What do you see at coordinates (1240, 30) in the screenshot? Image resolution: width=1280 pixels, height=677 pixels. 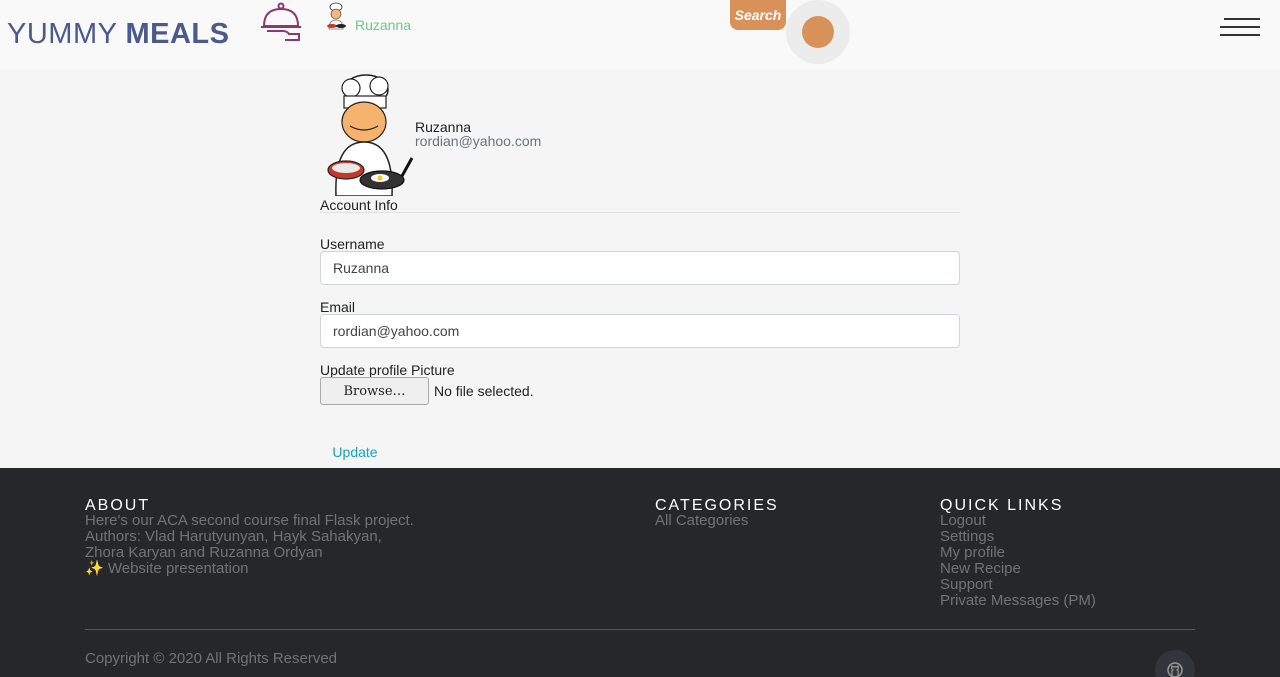 I see `hamburger-menu-icon` at bounding box center [1240, 30].